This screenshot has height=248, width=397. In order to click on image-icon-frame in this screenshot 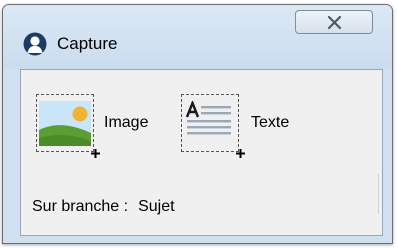, I will do `click(68, 126)`.